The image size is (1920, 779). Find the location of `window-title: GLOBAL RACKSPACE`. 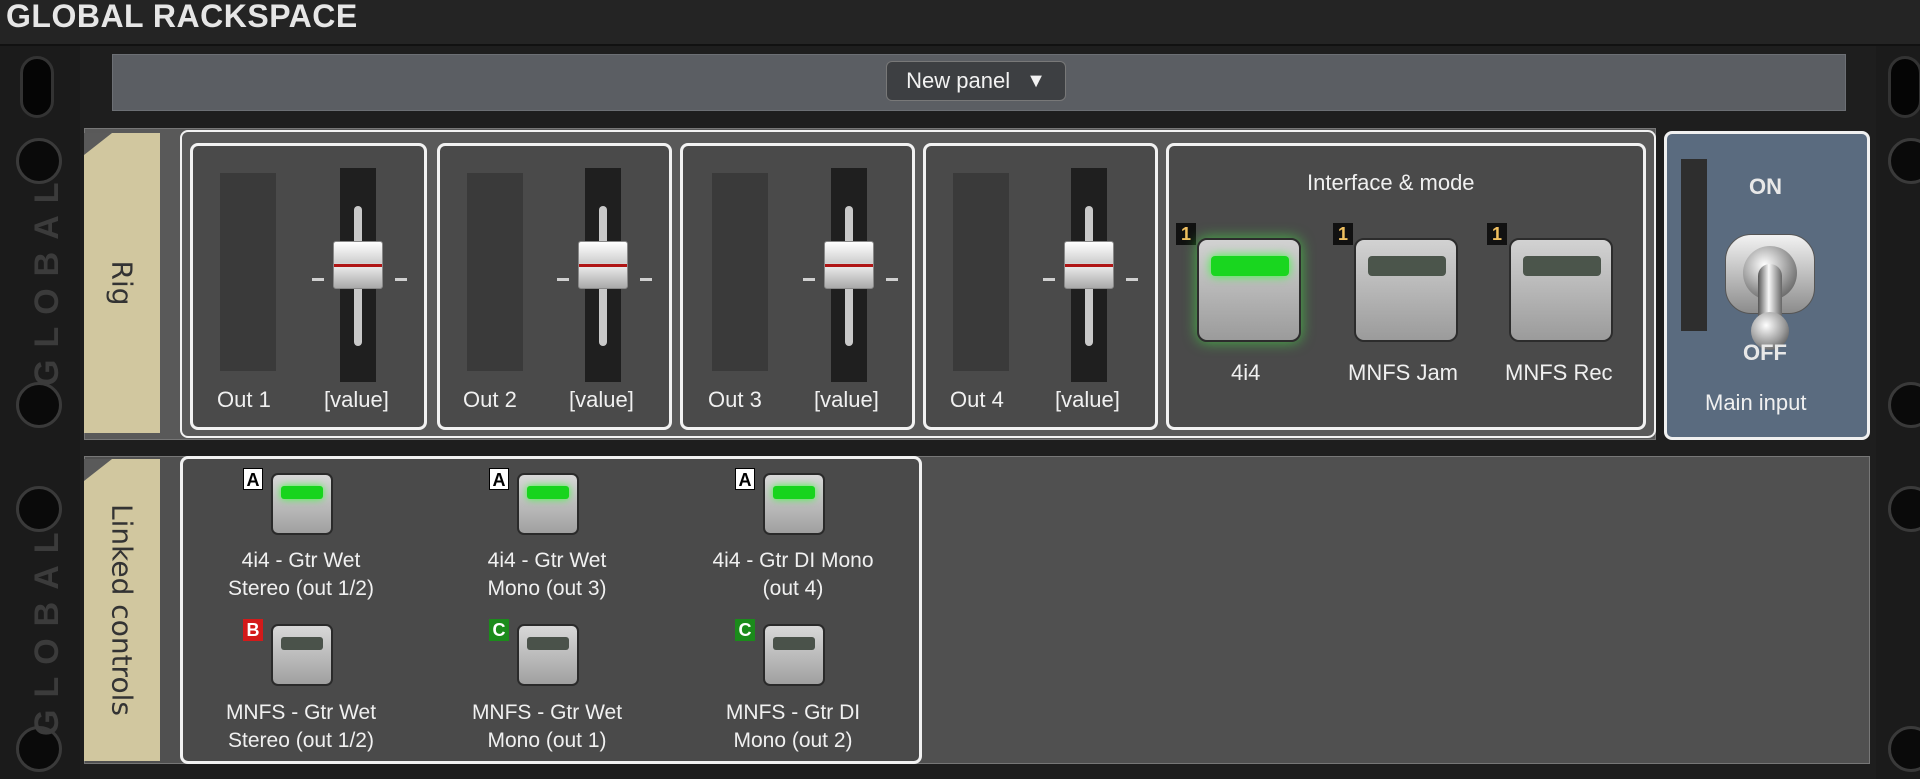

window-title: GLOBAL RACKSPACE is located at coordinates (182, 17).